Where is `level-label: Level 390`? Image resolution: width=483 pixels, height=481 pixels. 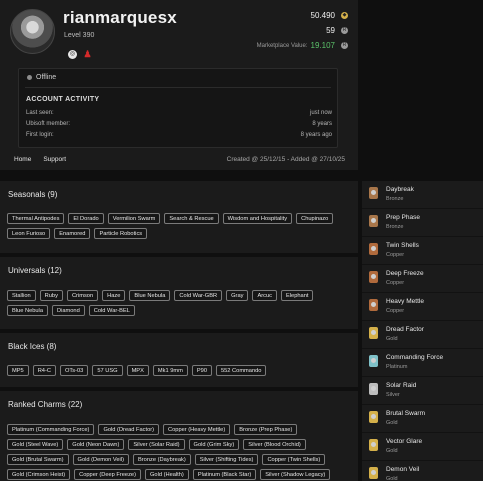
level-label: Level 390 is located at coordinates (79, 35).